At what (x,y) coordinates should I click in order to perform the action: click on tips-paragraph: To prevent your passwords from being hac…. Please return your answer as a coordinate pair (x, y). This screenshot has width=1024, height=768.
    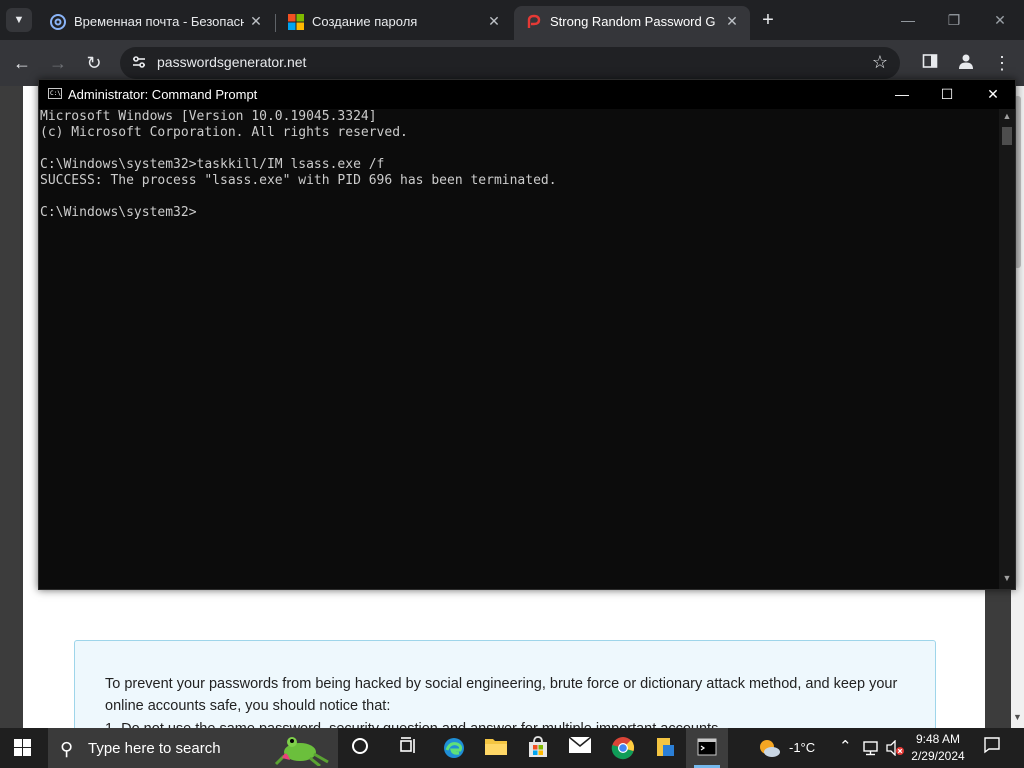
    Looking at the image, I should click on (501, 695).